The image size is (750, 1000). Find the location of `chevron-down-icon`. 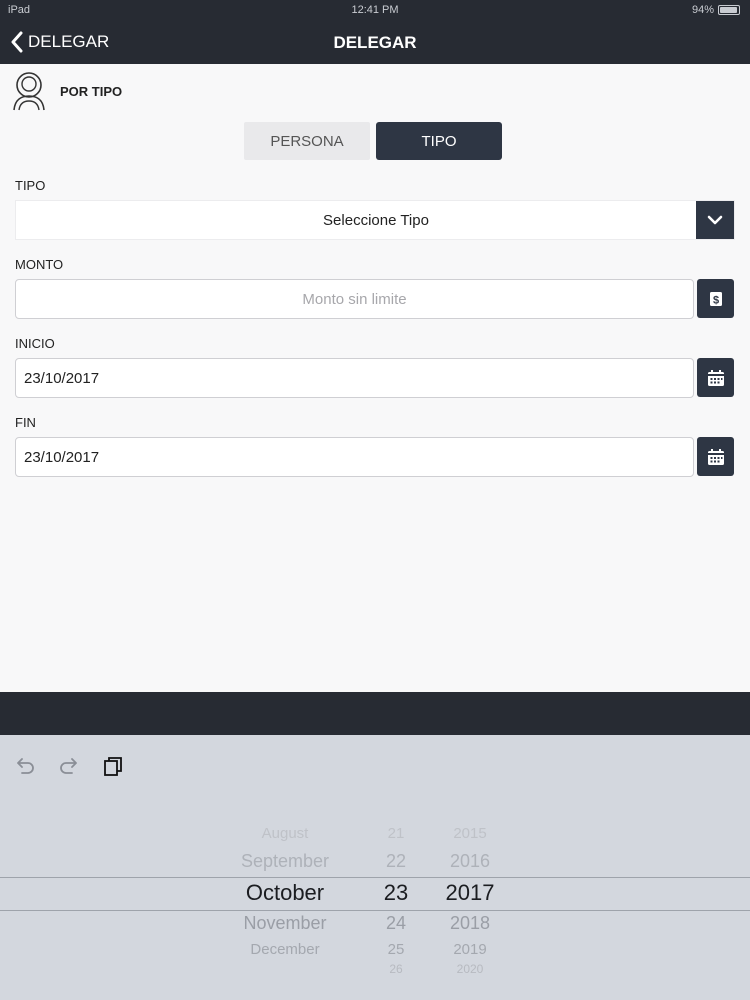

chevron-down-icon is located at coordinates (715, 220).